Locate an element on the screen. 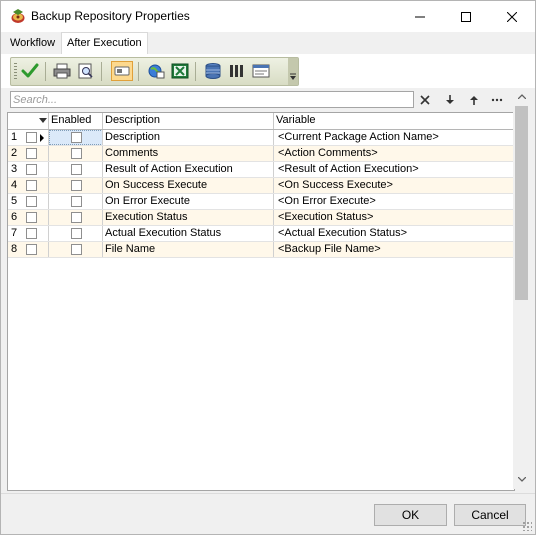 This screenshot has width=536, height=535. table-row: 4 On Success Execute <On Success Execute> is located at coordinates (260, 186).